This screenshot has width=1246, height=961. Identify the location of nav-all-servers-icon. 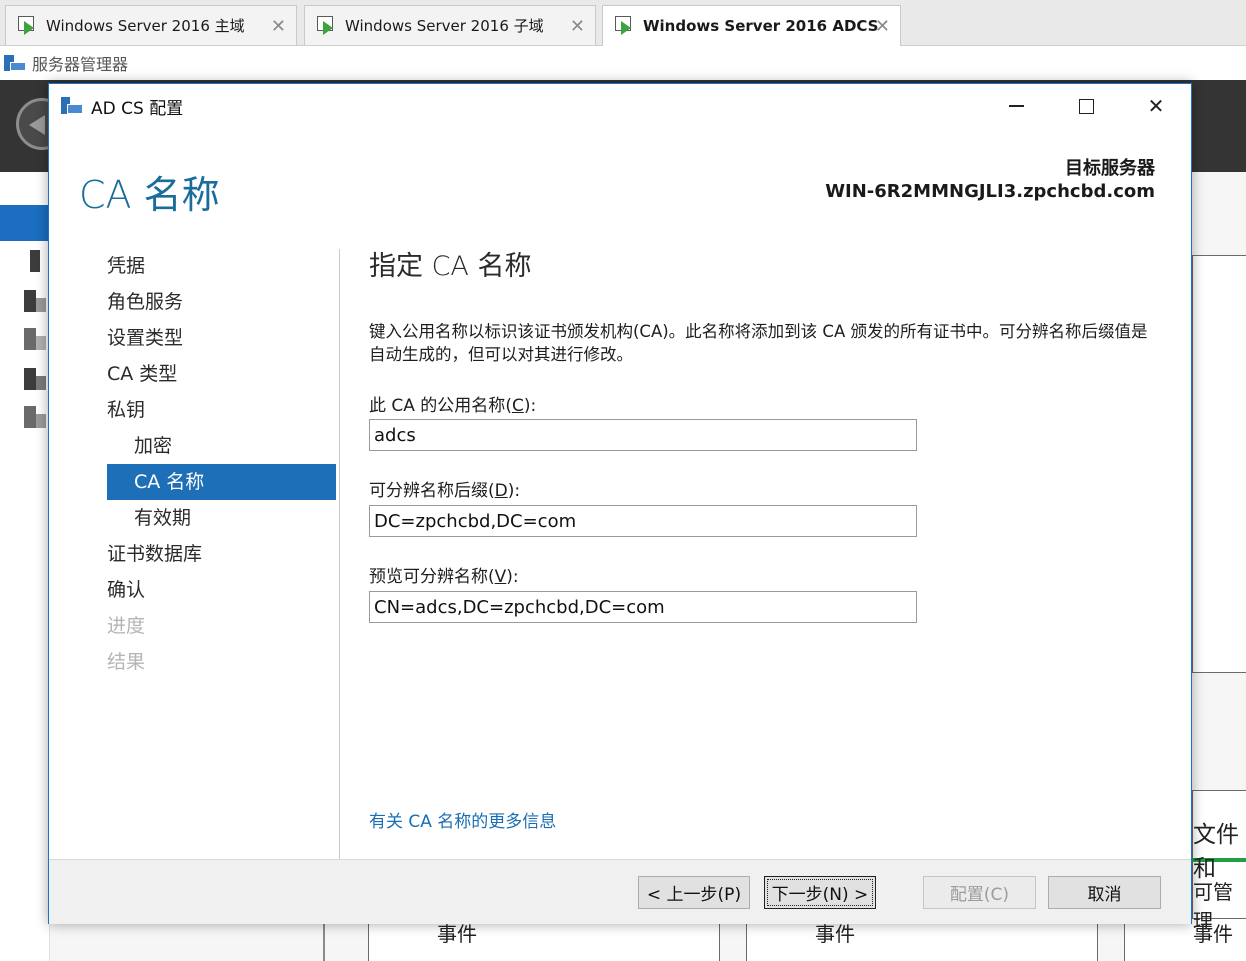
(35, 301).